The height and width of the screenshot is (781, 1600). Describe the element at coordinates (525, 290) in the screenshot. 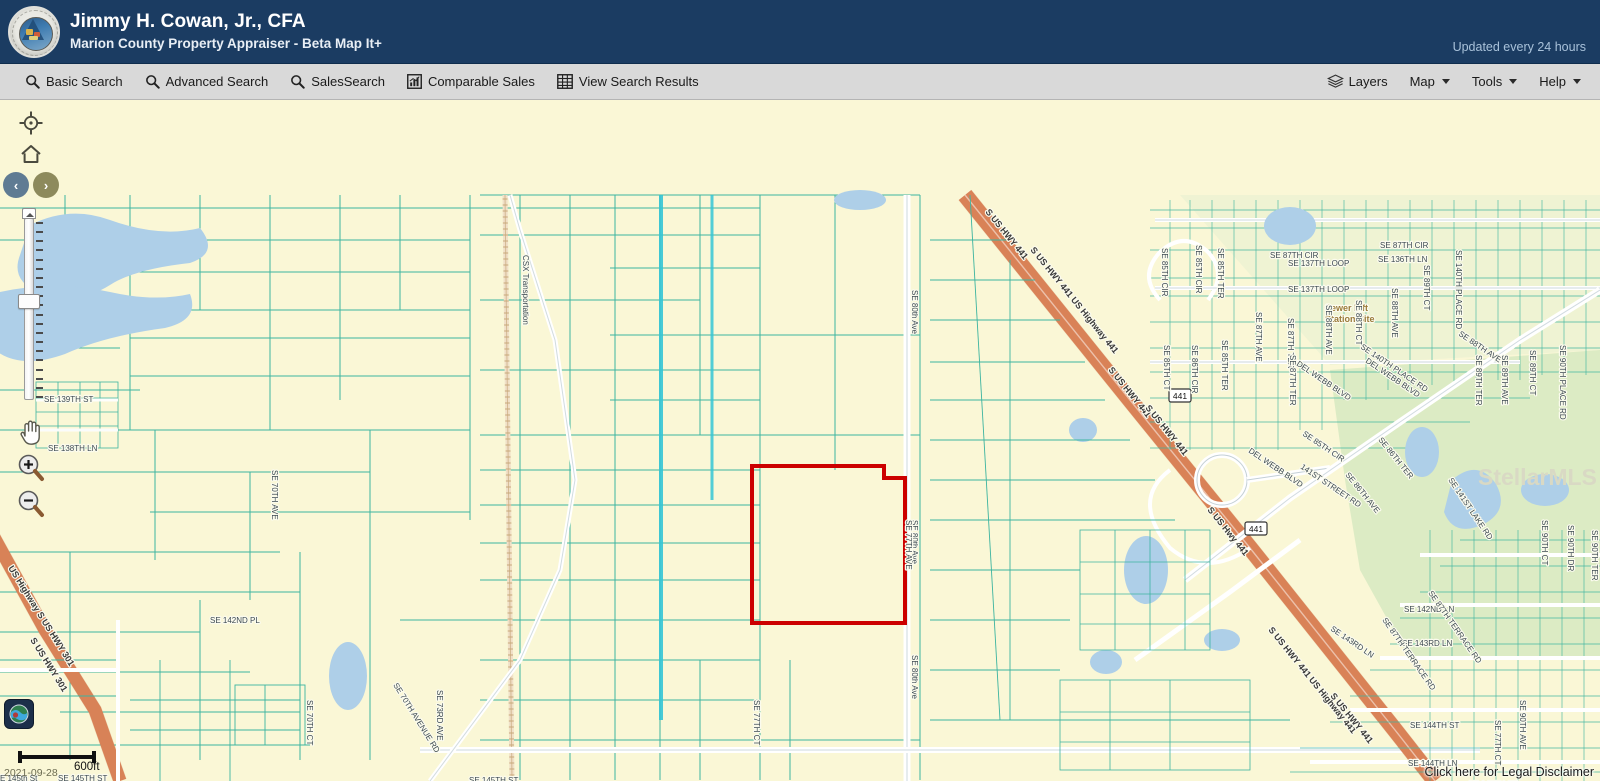

I see `svg-text: CSX Transportation` at that location.